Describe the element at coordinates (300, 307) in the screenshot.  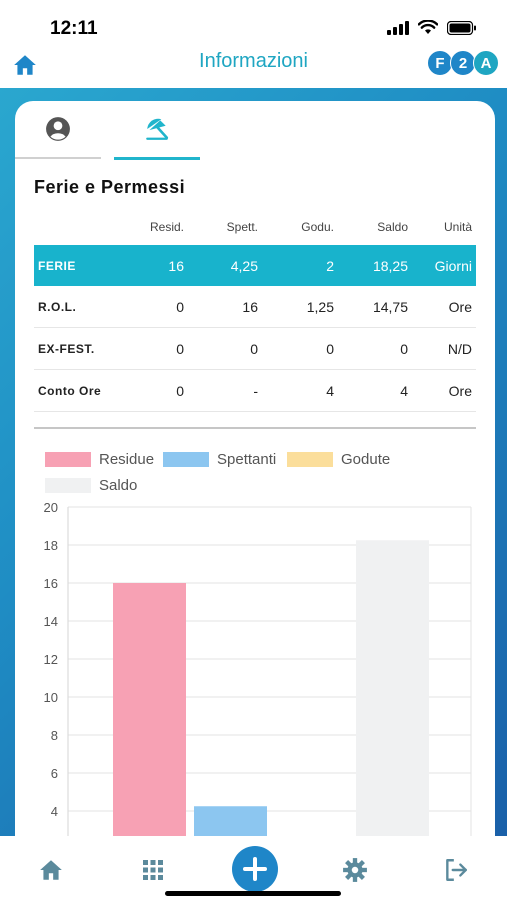
I see `cell-godu: 1,25` at that location.